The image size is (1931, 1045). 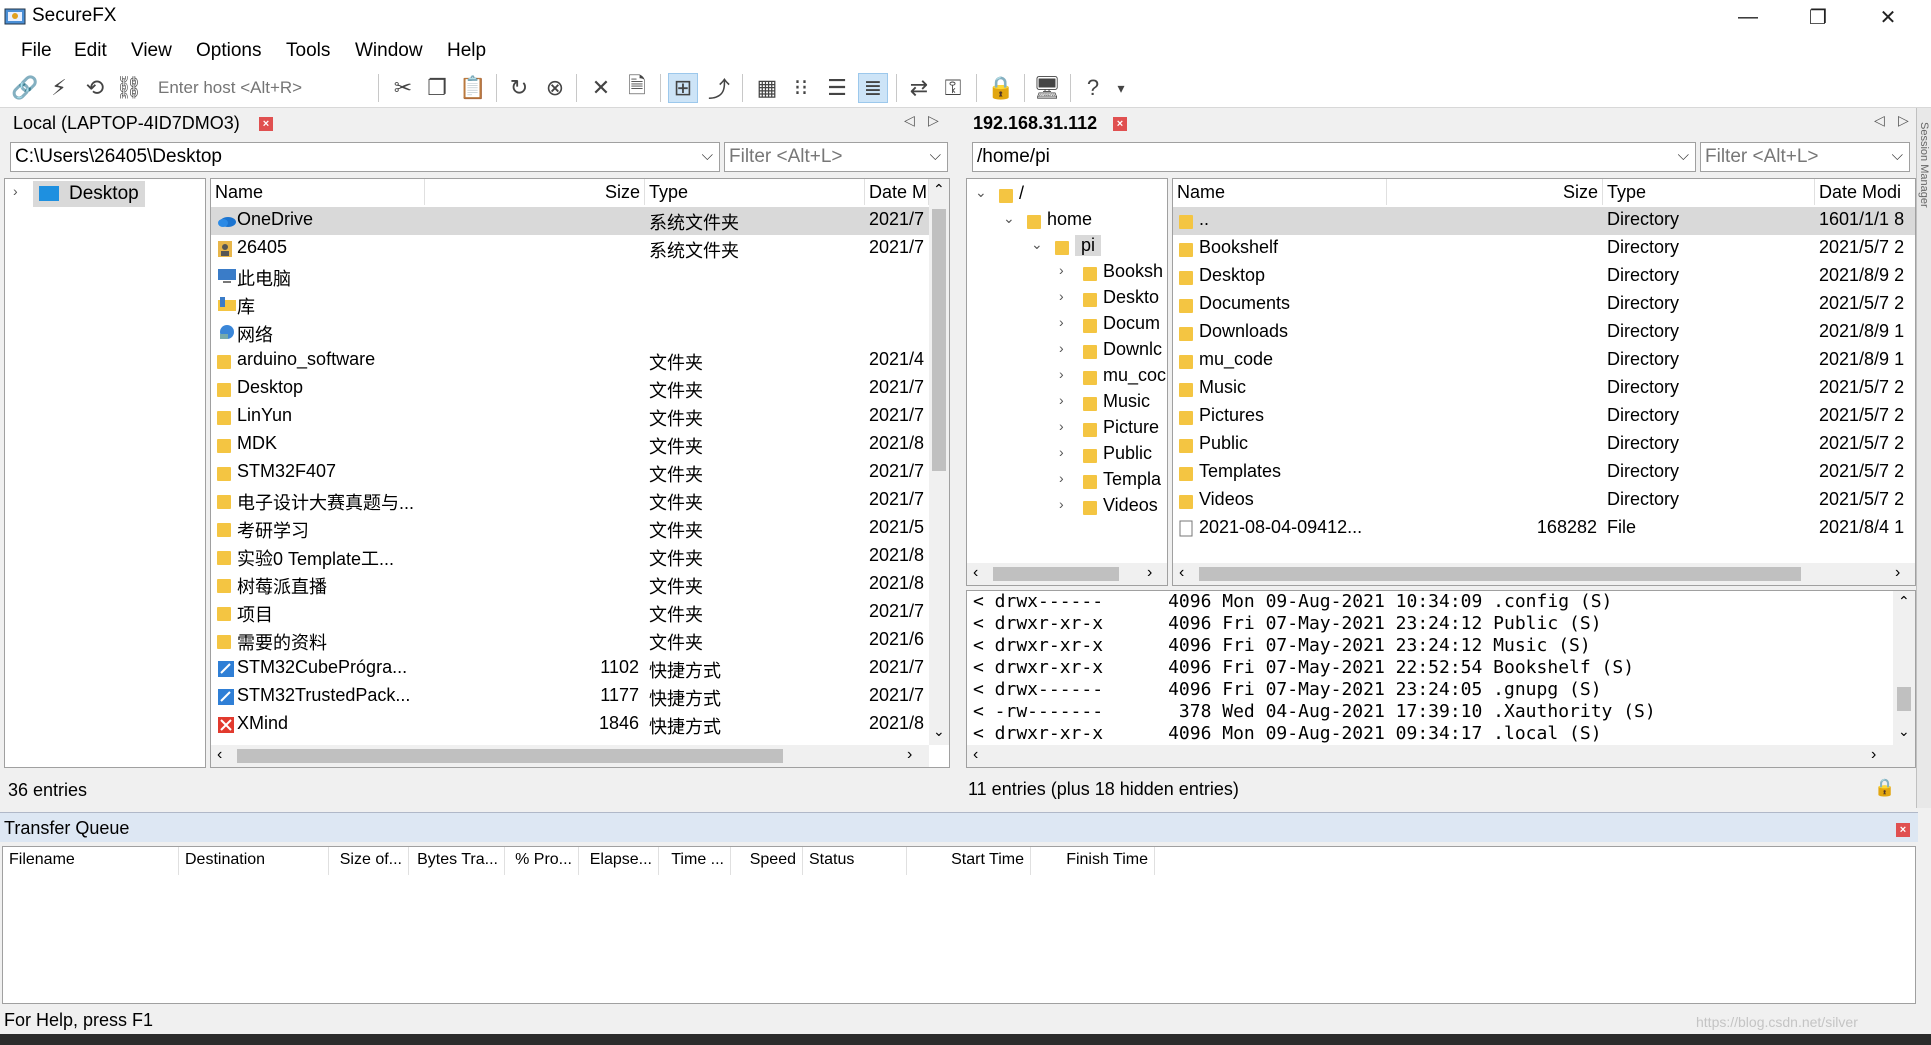 What do you see at coordinates (1067, 481) in the screenshot?
I see `tree-item: › Templa` at bounding box center [1067, 481].